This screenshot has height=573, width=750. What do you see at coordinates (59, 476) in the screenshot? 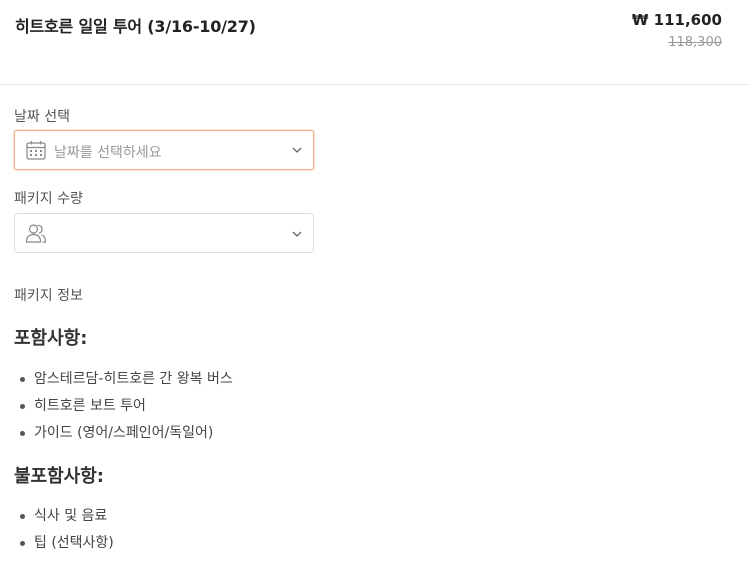
I see `excluded-heading: 불포함사항:` at bounding box center [59, 476].